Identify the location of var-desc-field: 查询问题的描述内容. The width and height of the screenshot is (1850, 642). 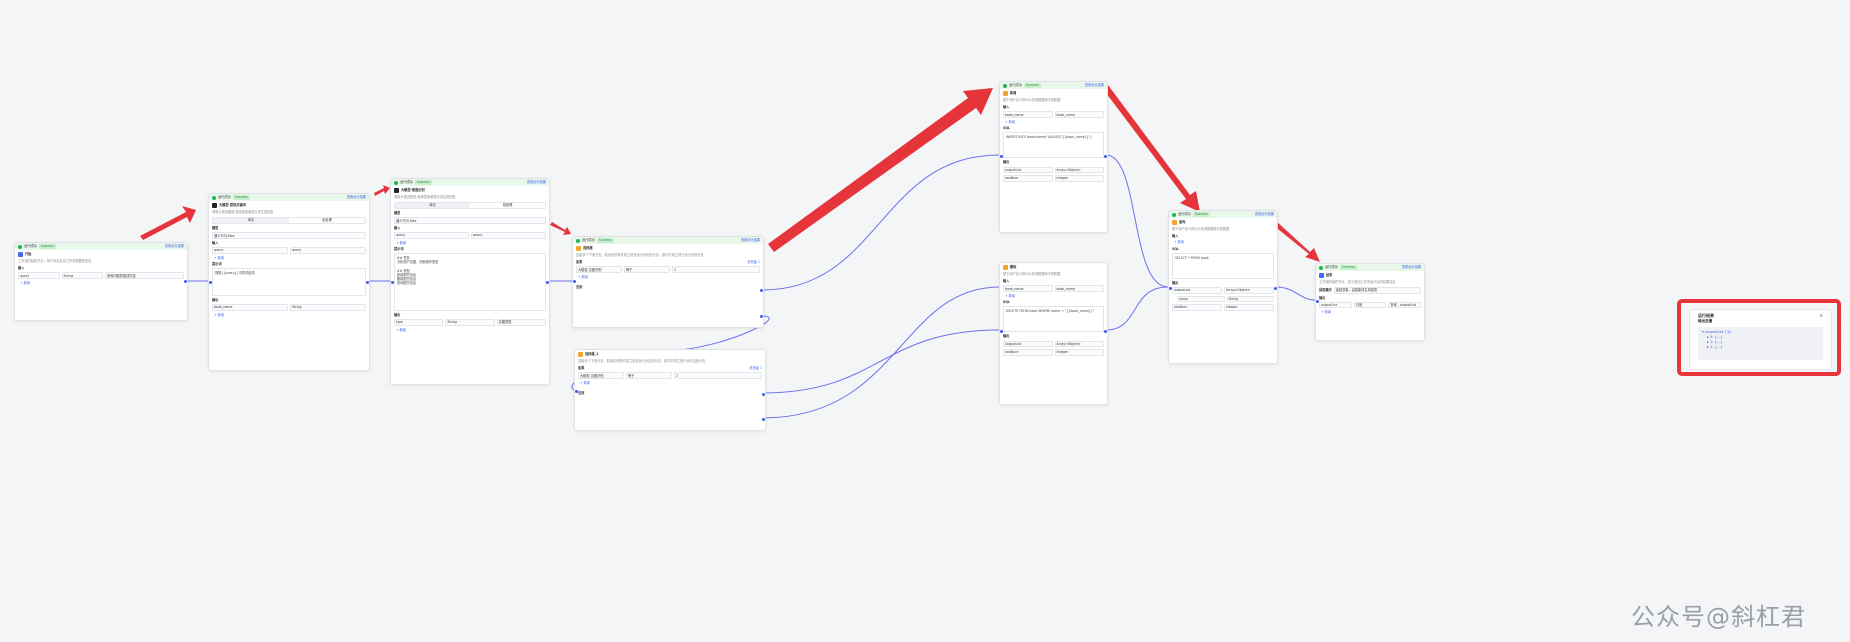
(144, 275).